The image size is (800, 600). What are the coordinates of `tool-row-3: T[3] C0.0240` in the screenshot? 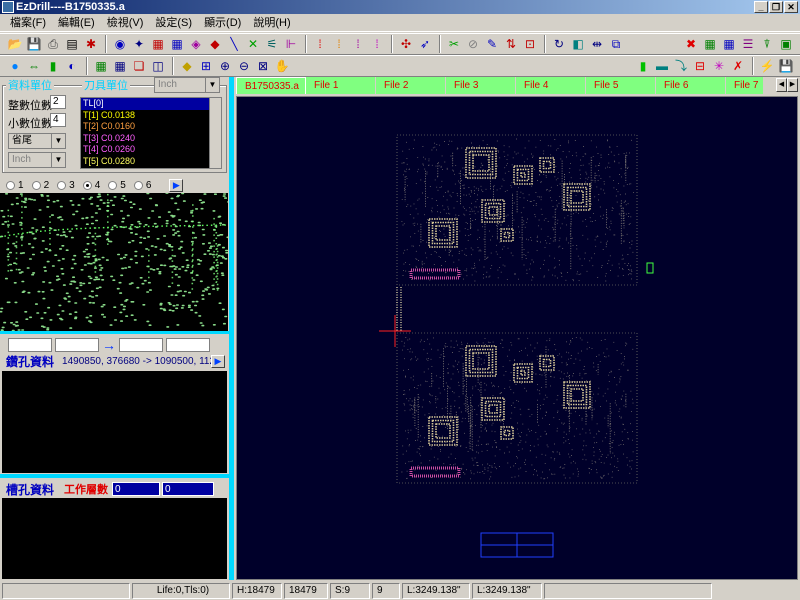 It's located at (151, 139).